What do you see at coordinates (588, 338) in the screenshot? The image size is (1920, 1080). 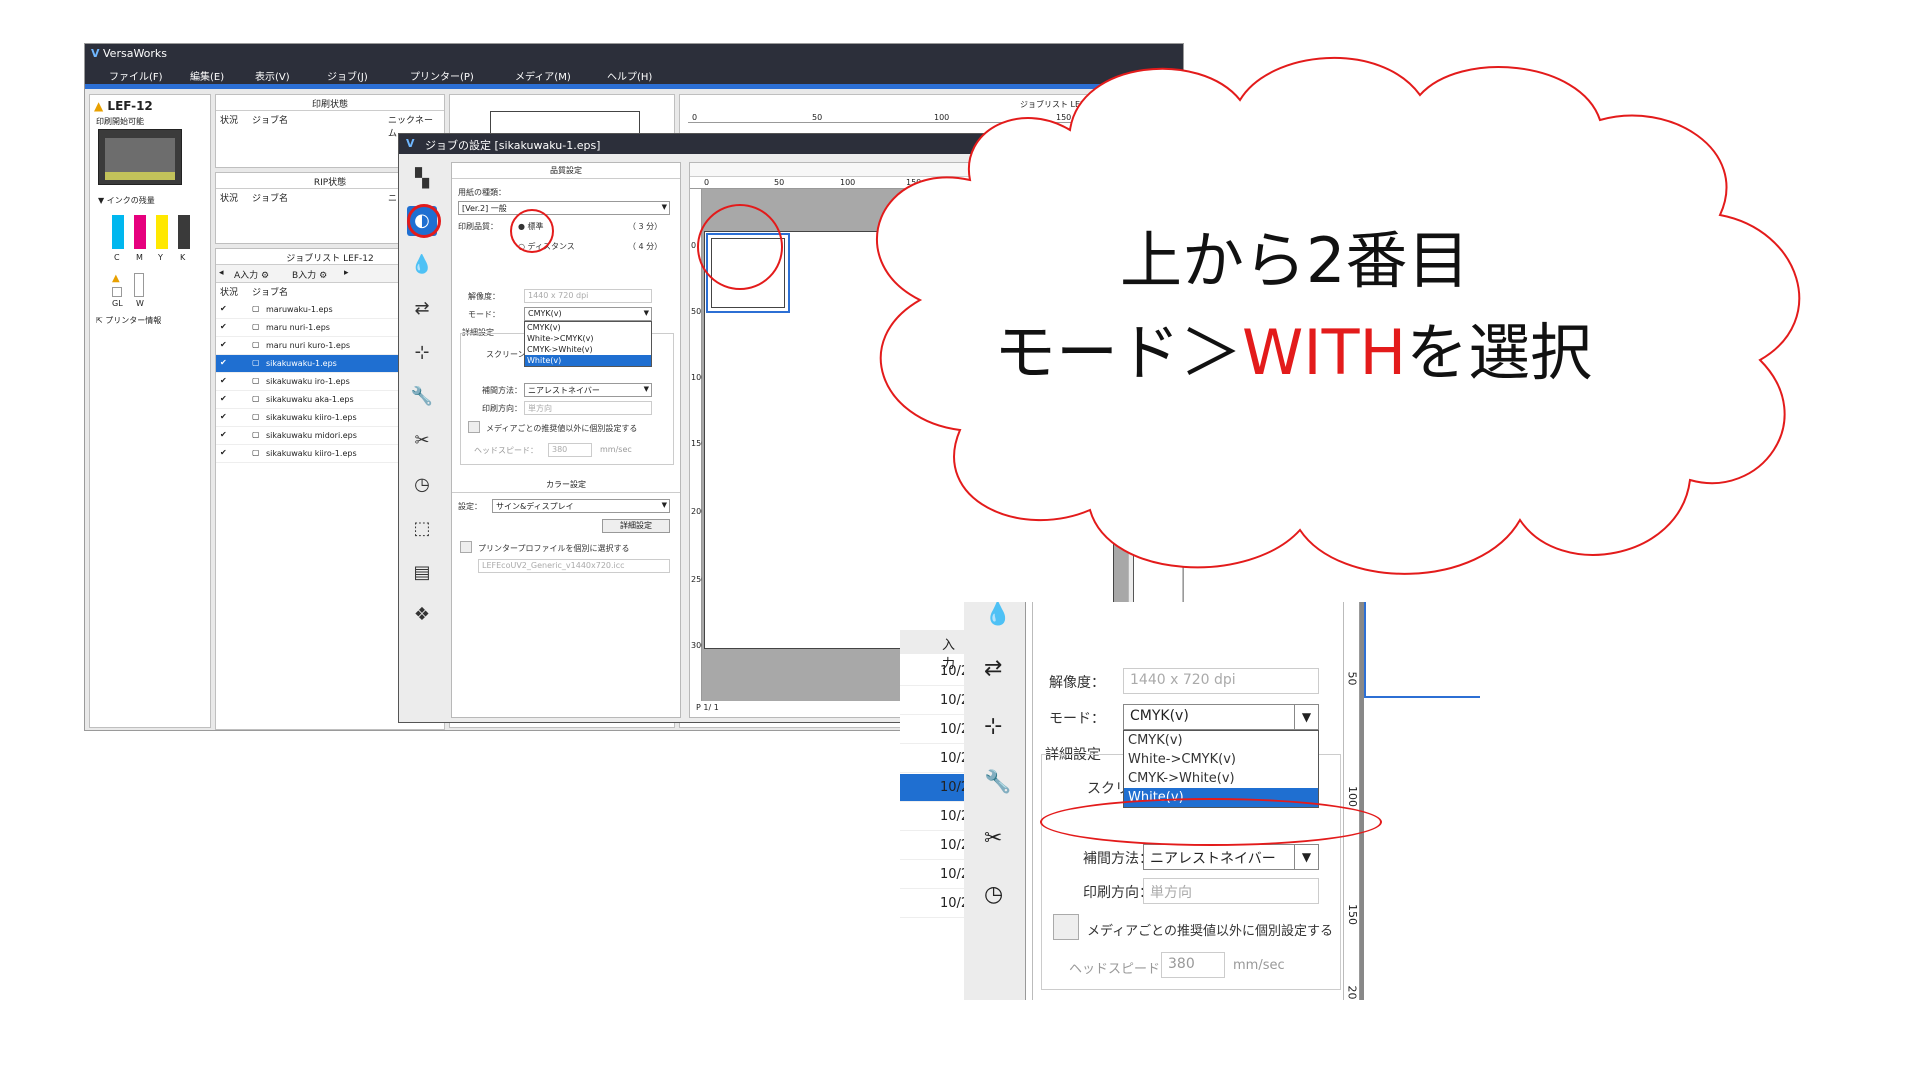 I see `mode-option: White->CMYK(v)` at bounding box center [588, 338].